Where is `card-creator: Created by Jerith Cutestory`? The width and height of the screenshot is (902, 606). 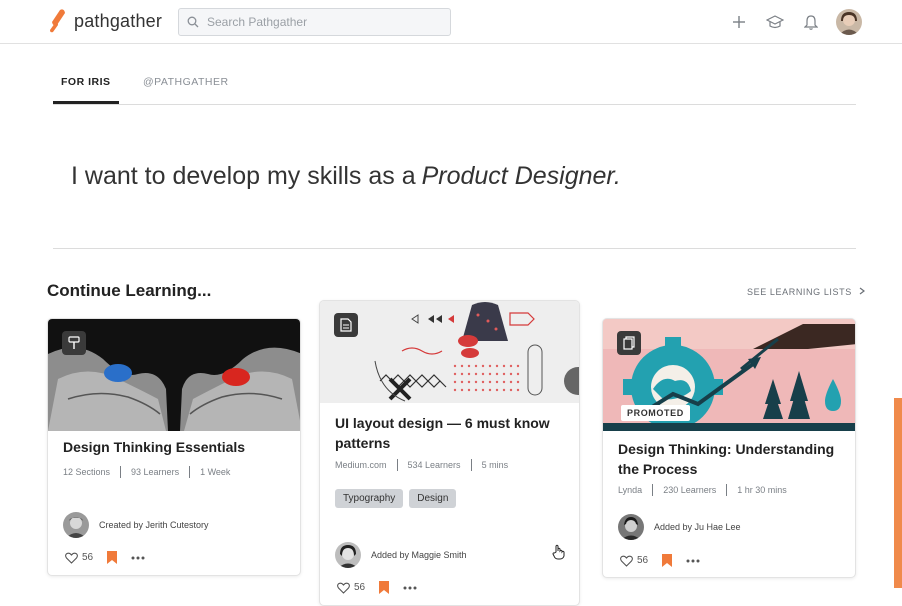
card-creator: Created by Jerith Cutestory is located at coordinates (136, 525).